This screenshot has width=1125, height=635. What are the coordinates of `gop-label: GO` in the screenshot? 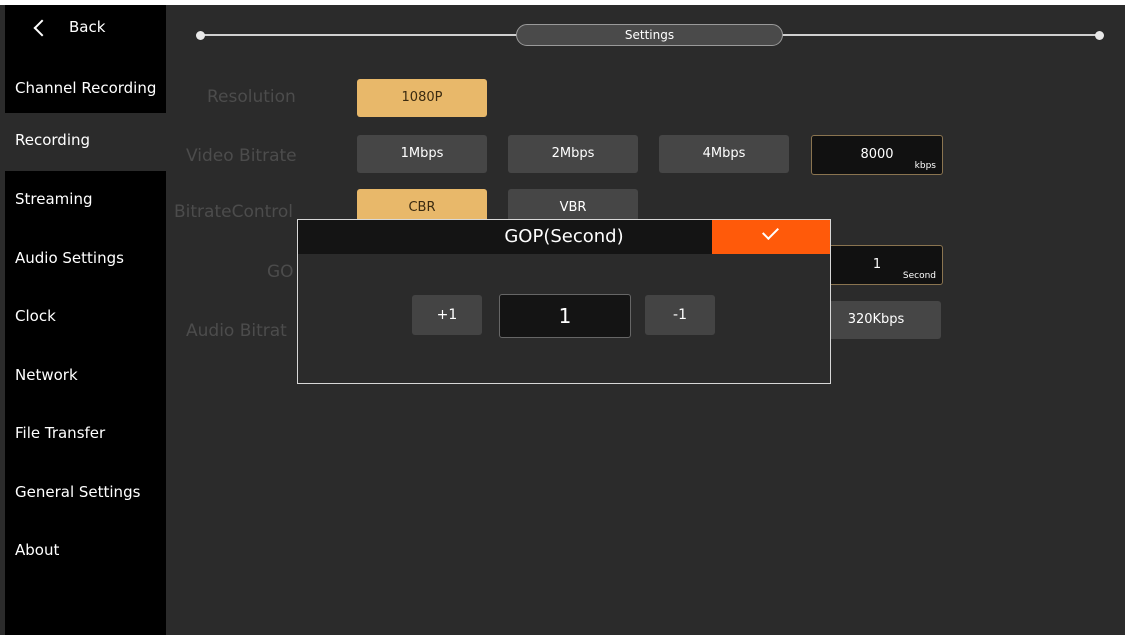 It's located at (280, 272).